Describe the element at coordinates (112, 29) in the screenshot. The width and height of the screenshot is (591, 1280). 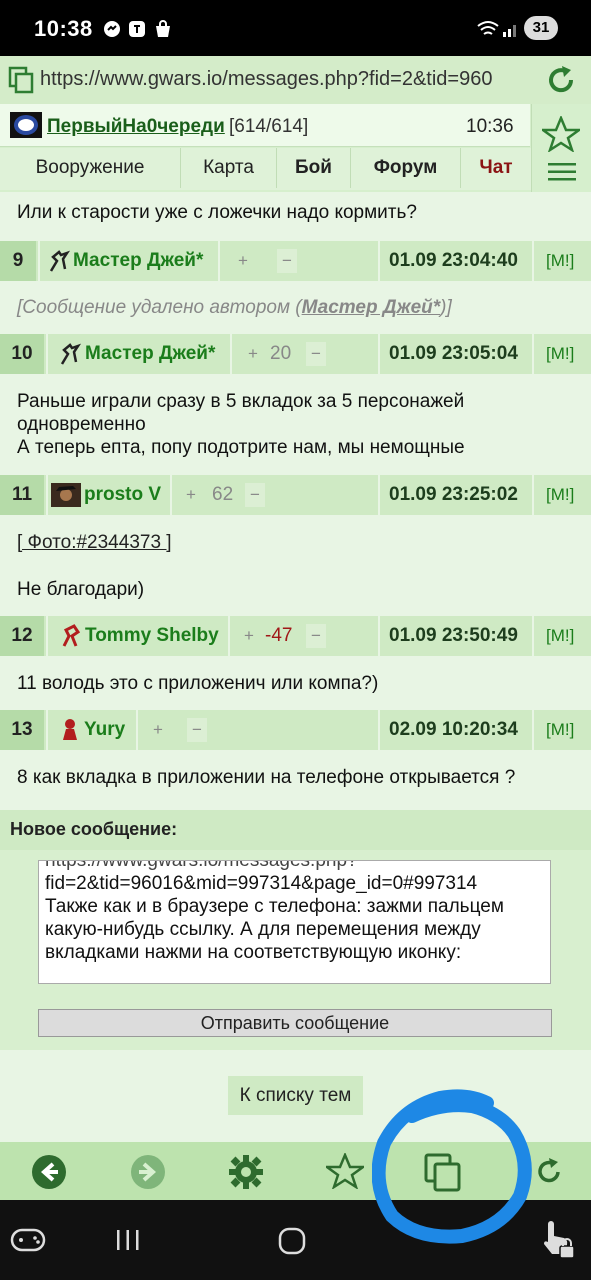
I see `messenger-icon` at that location.